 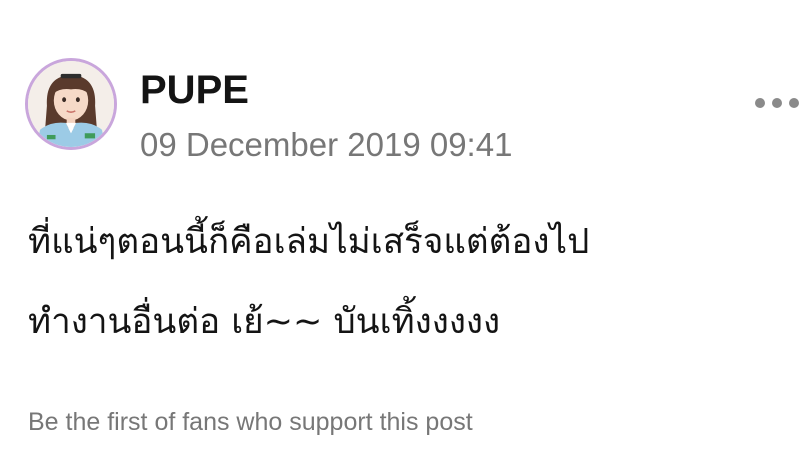 I want to click on more-options-button, so click(x=777, y=103).